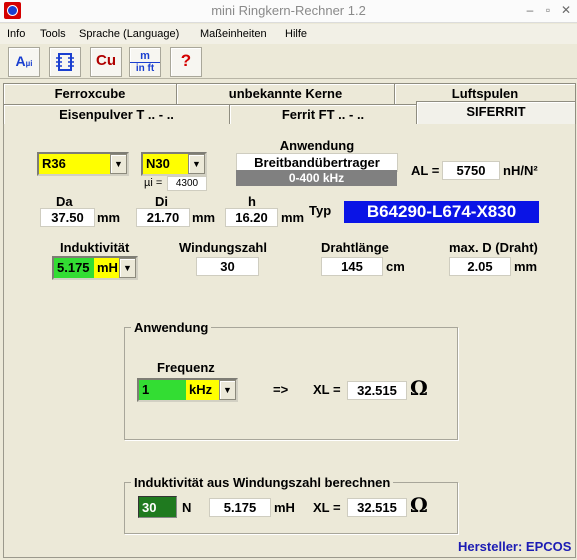 The height and width of the screenshot is (560, 577). What do you see at coordinates (145, 56) in the screenshot?
I see `units-icon: m` at bounding box center [145, 56].